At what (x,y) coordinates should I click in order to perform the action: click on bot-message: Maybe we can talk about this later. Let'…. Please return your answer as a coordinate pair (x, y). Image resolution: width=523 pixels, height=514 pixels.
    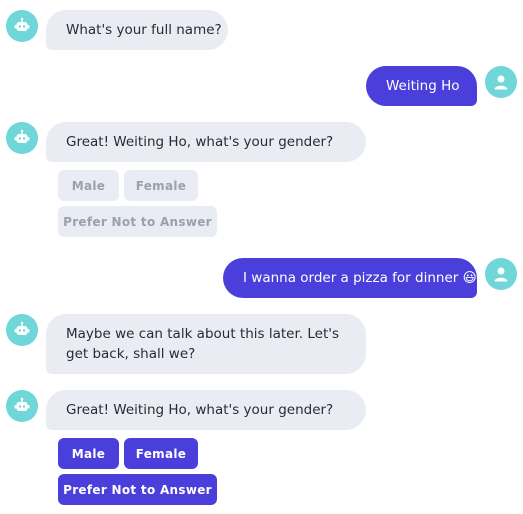
    Looking at the image, I should click on (206, 344).